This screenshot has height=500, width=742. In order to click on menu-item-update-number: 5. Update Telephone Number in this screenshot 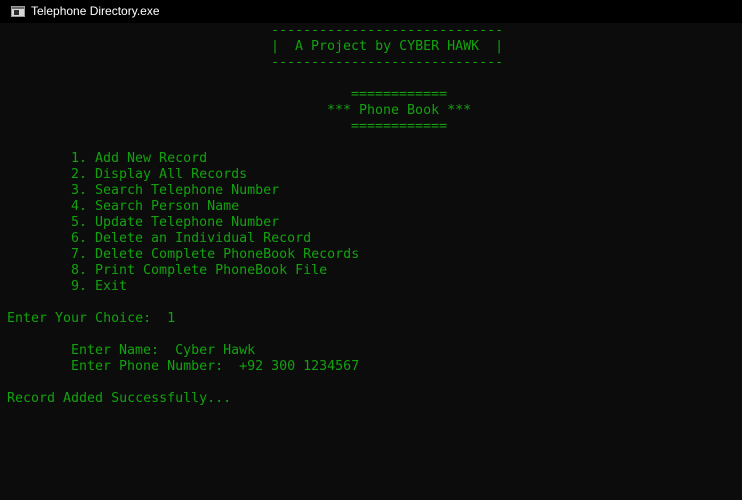, I will do `click(175, 222)`.